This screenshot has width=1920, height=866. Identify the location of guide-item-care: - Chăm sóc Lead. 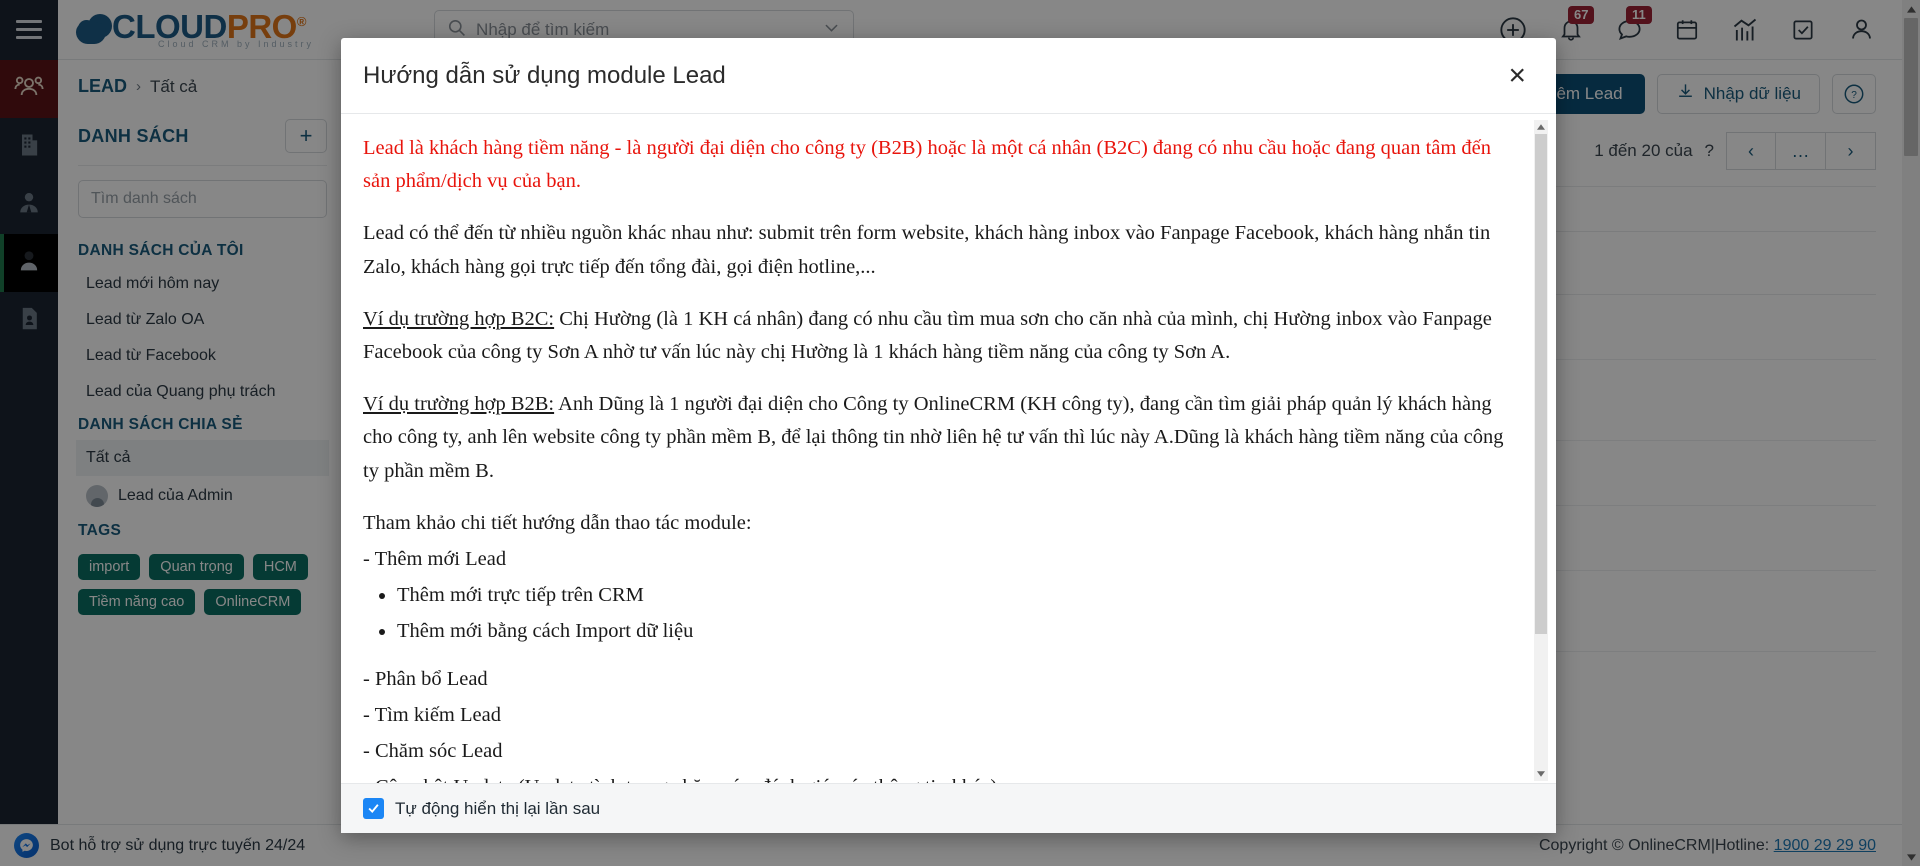
(433, 751).